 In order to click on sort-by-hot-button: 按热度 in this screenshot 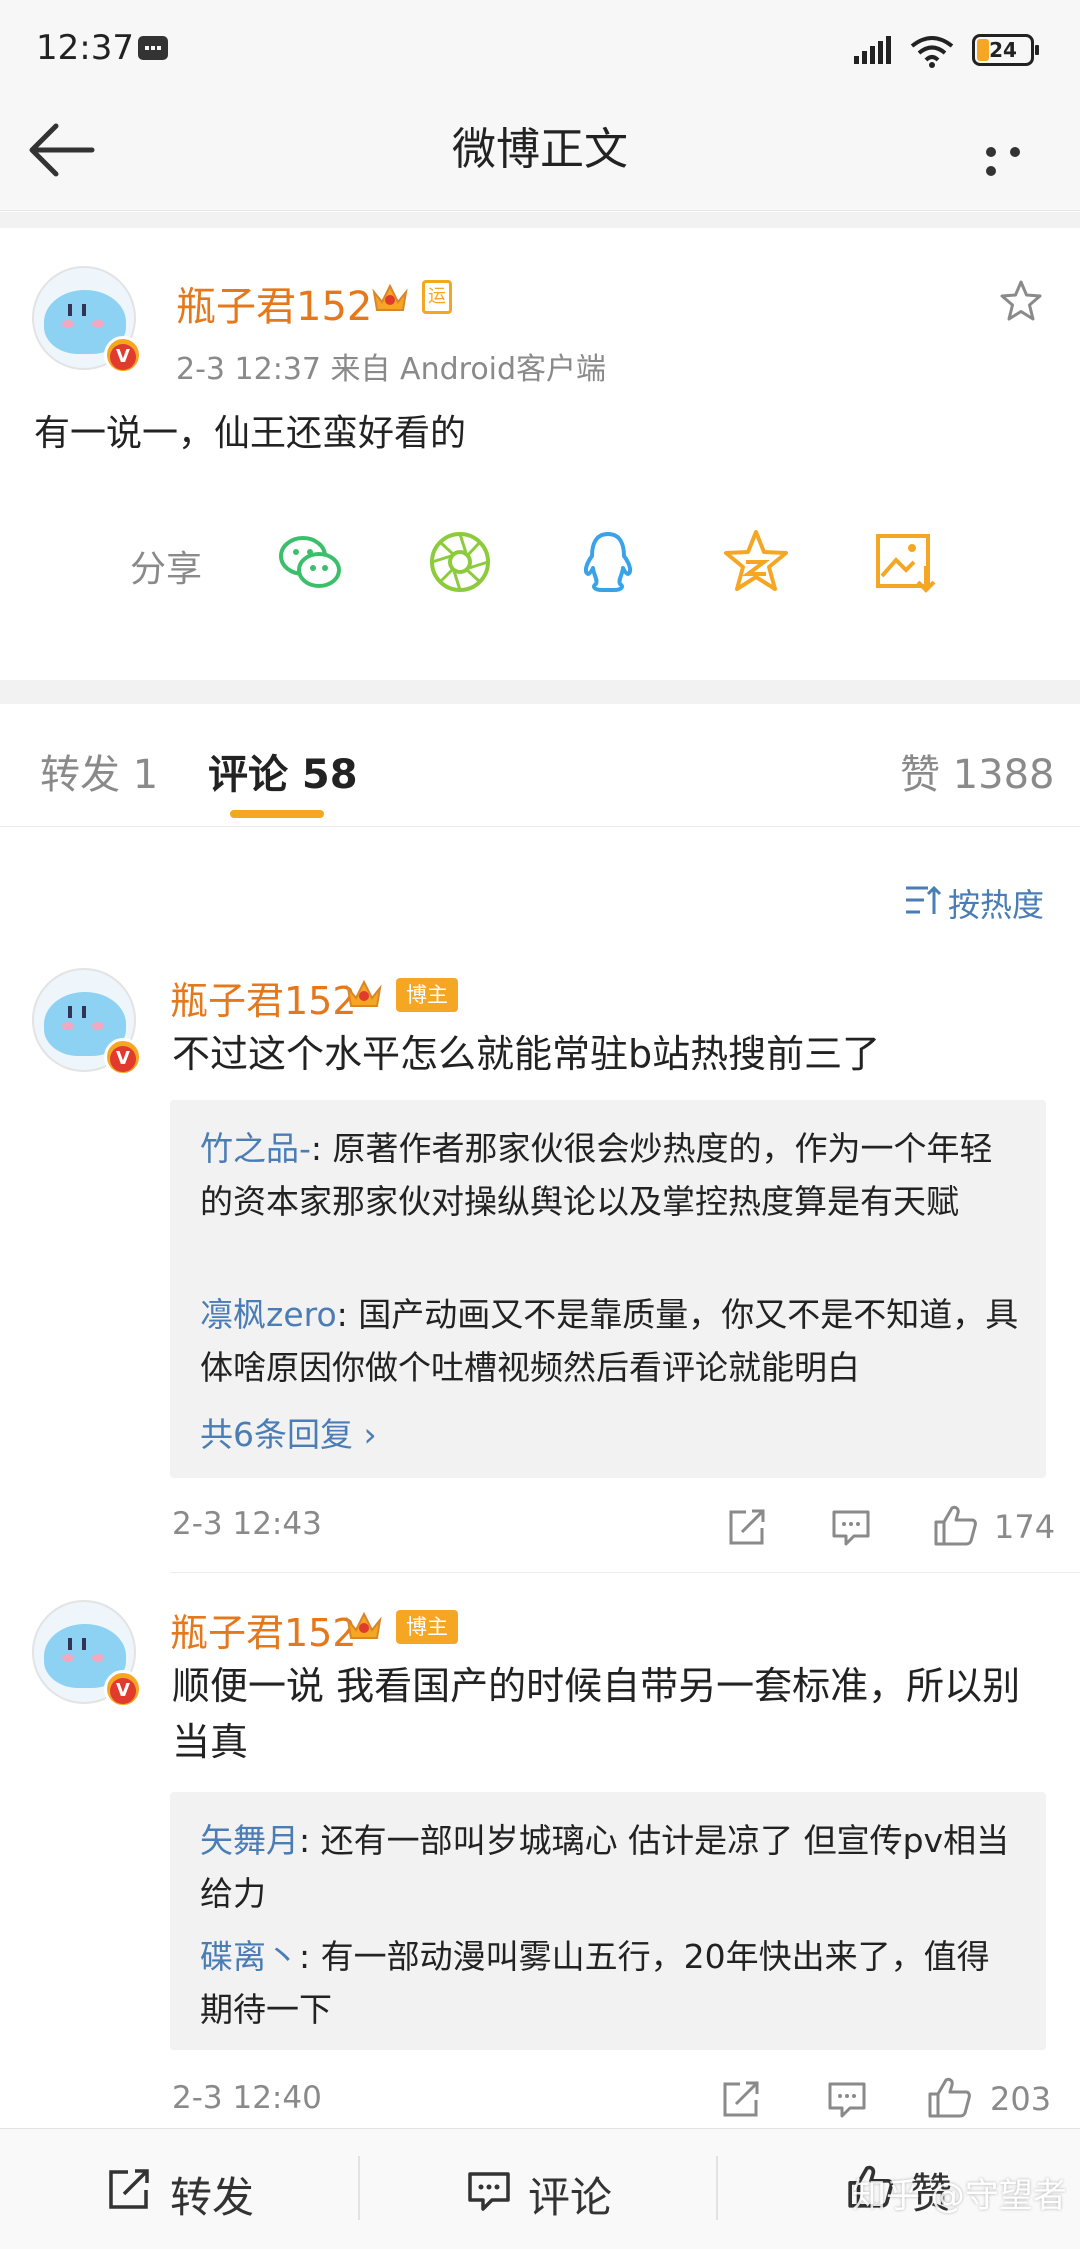, I will do `click(996, 903)`.